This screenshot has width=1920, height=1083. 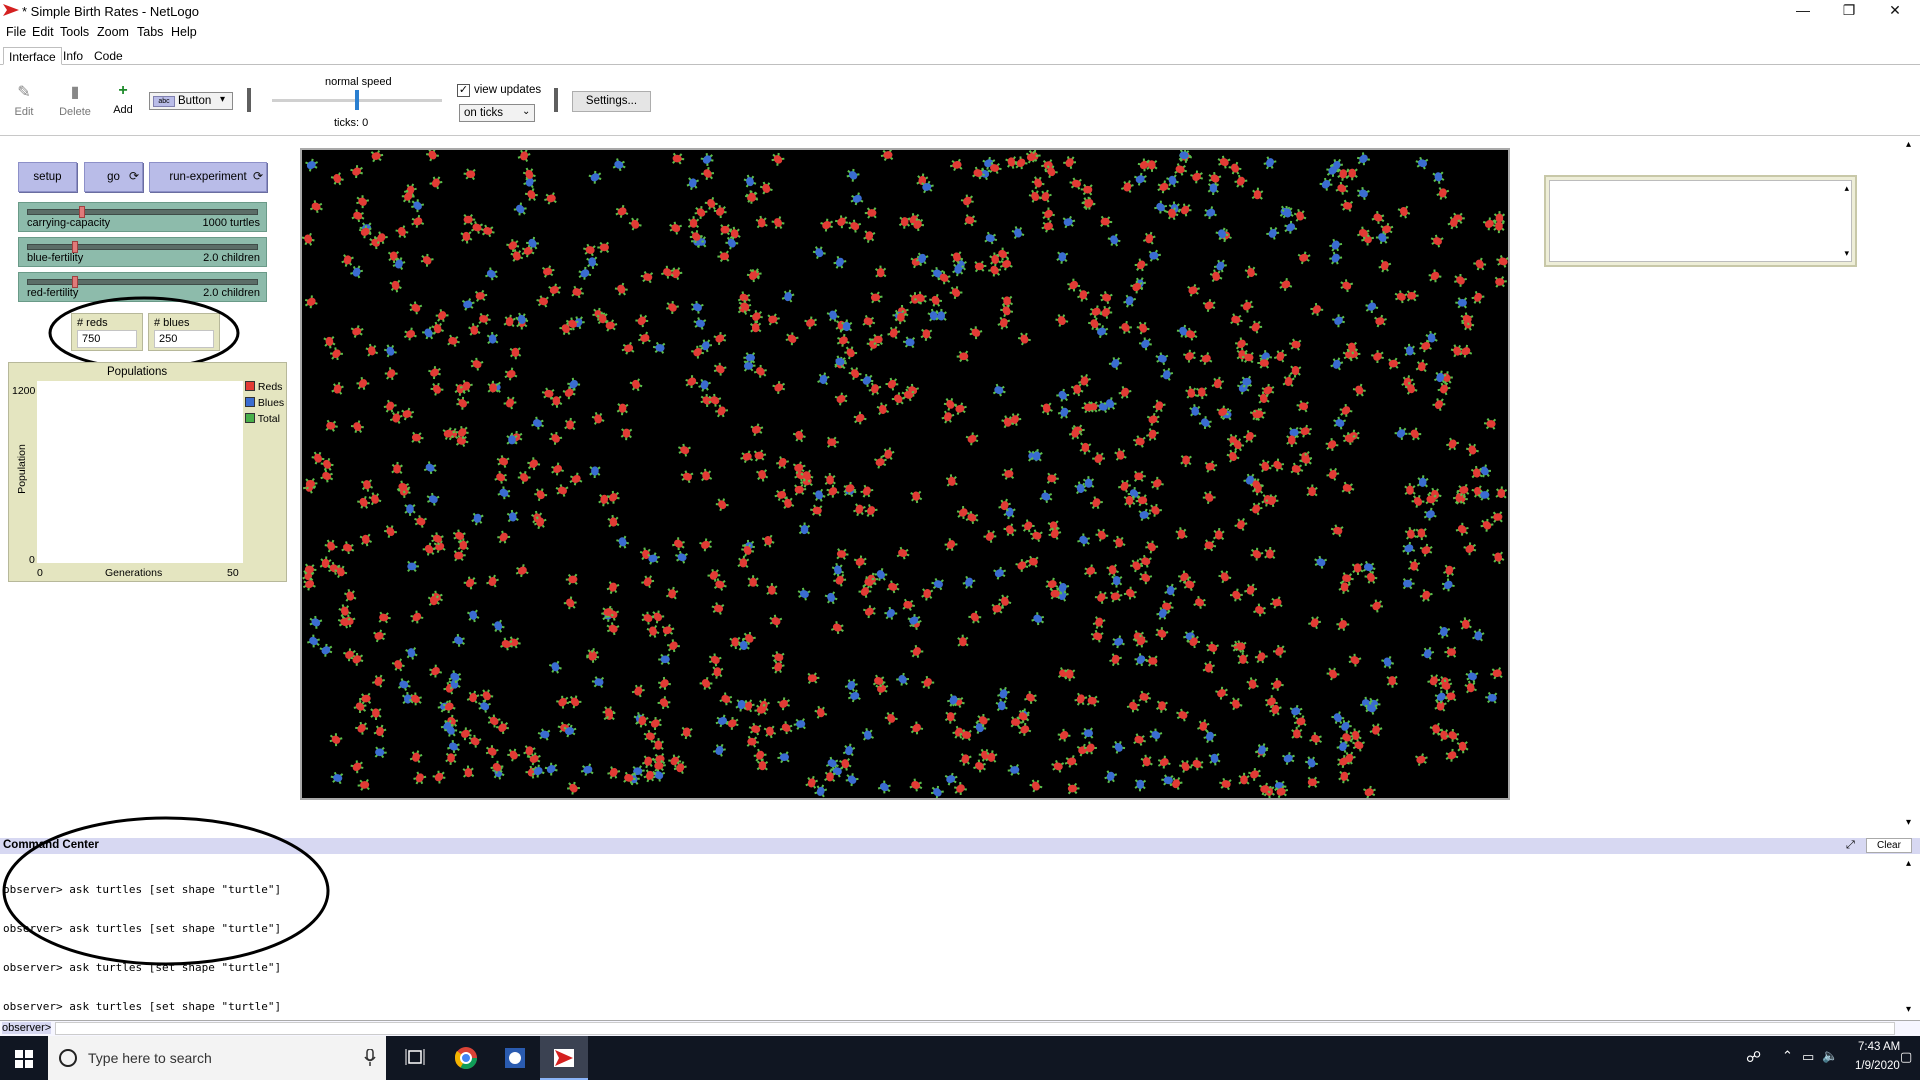 I want to click on blue-fertility-slider: blue-fertility 2.0 children, so click(x=142, y=252).